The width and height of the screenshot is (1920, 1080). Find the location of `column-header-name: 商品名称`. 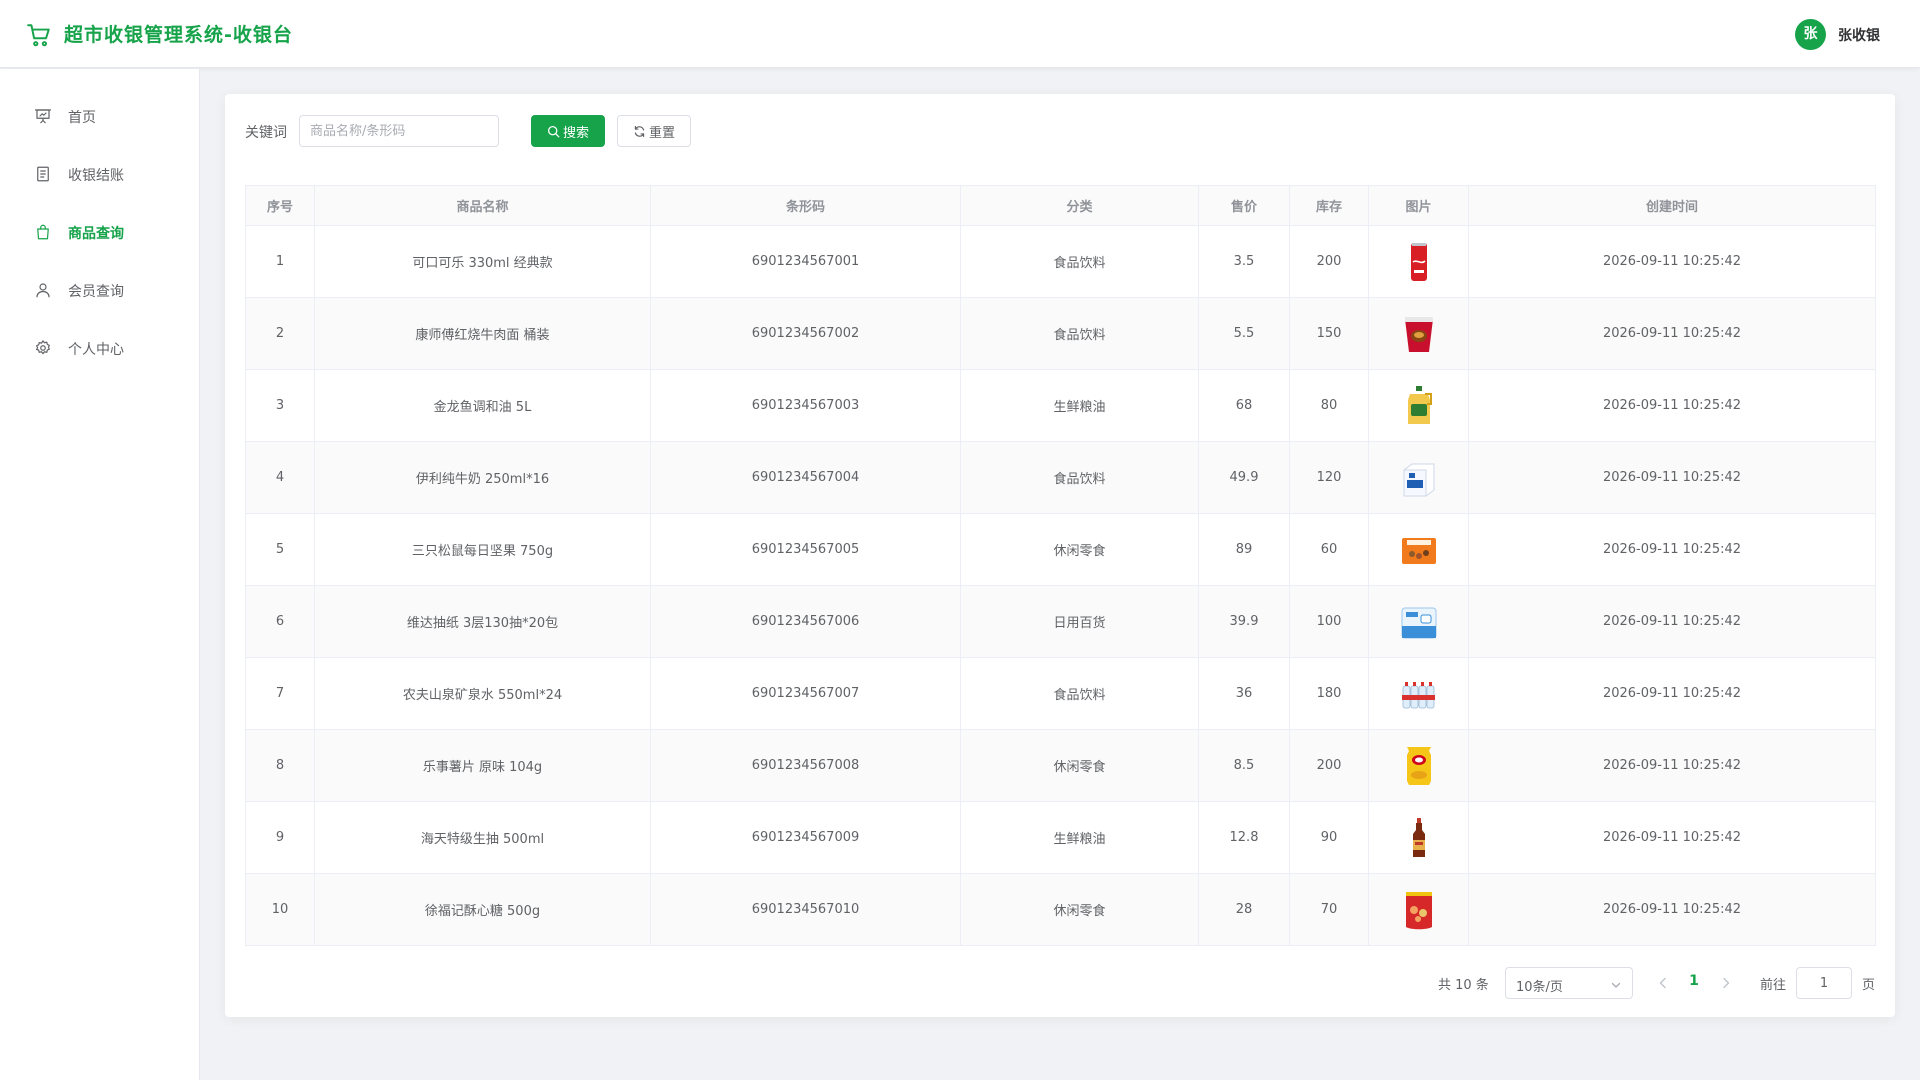

column-header-name: 商品名称 is located at coordinates (482, 205).